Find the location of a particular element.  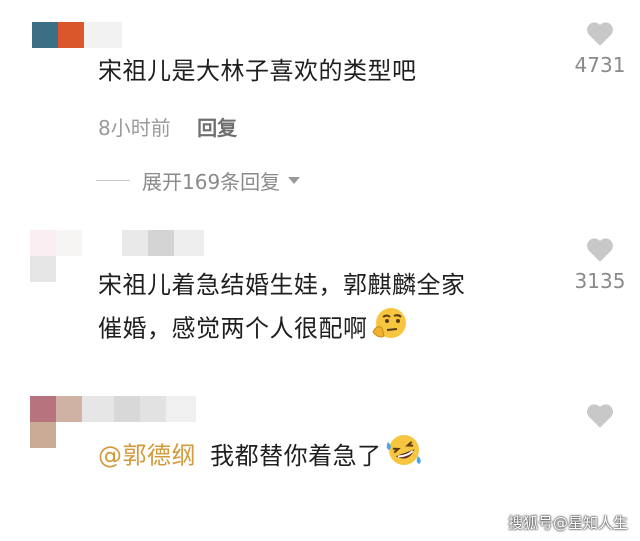

mention-link: @郭德纲 is located at coordinates (147, 456).